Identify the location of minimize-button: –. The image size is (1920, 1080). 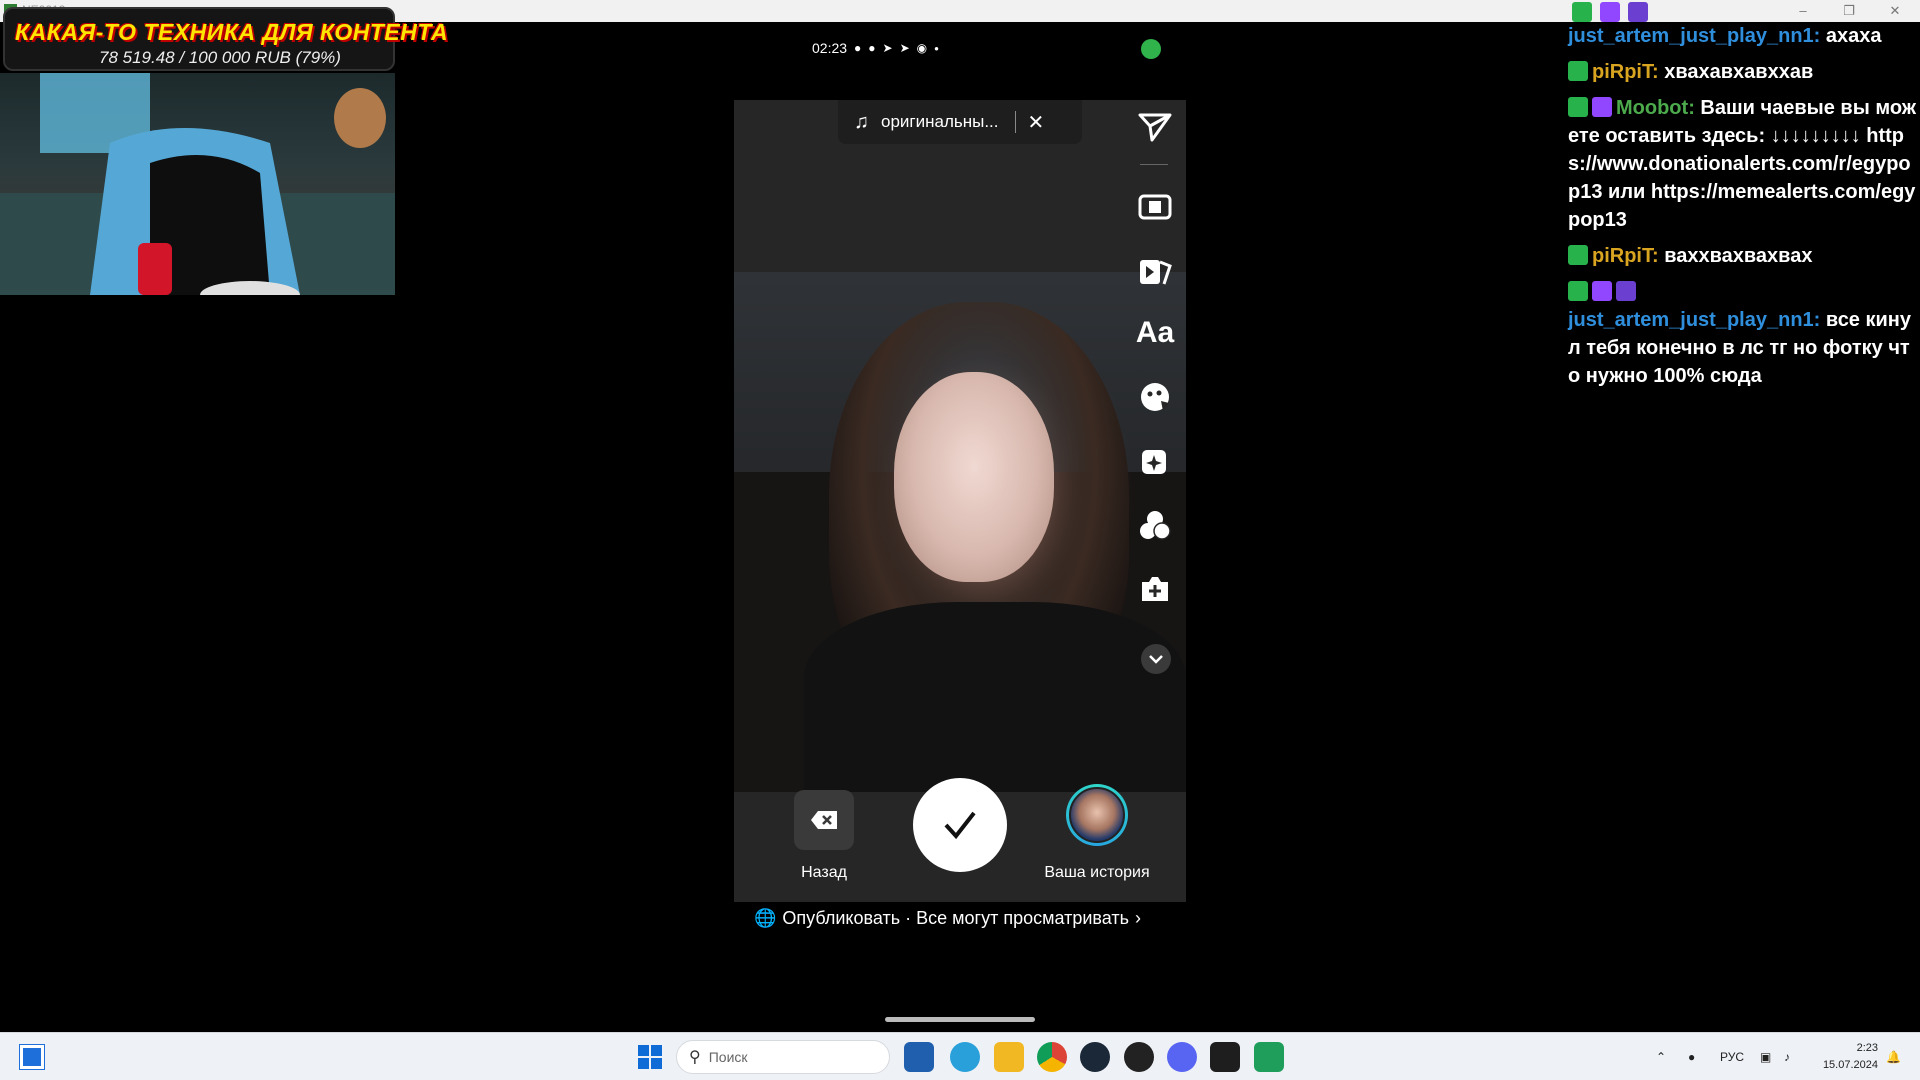
(1803, 11).